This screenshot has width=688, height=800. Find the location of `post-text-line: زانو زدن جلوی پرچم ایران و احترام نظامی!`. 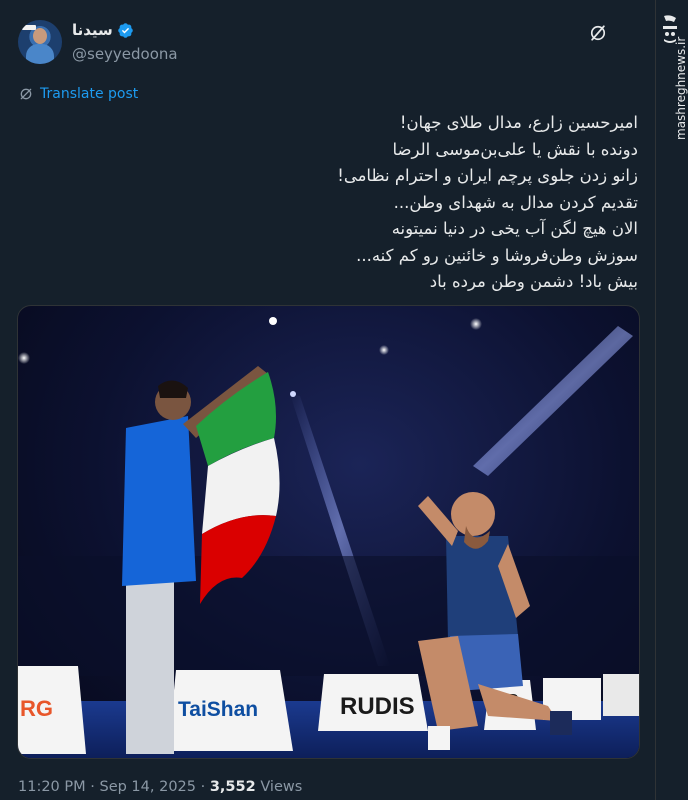

post-text-line: زانو زدن جلوی پرچم ایران و احترام نظامی! is located at coordinates (487, 175).